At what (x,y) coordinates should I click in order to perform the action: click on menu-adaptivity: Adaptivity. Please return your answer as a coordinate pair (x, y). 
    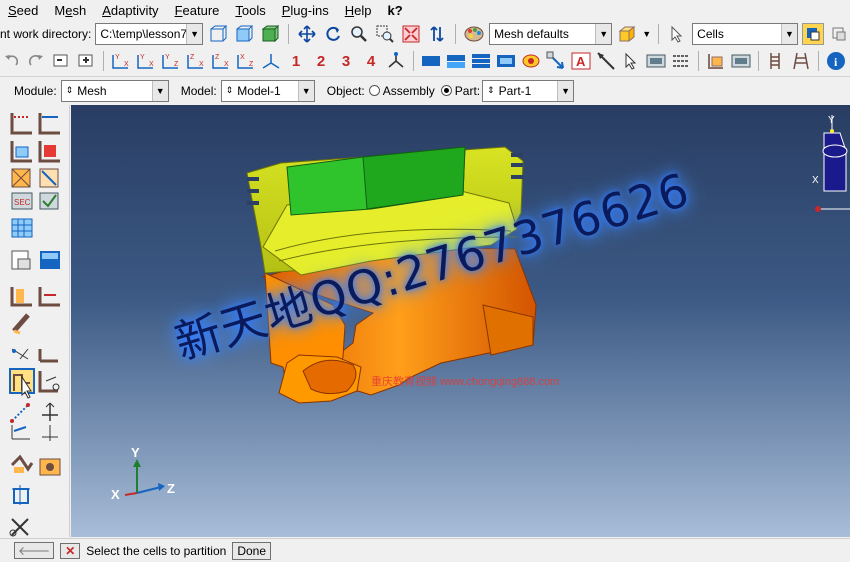
    Looking at the image, I should click on (130, 10).